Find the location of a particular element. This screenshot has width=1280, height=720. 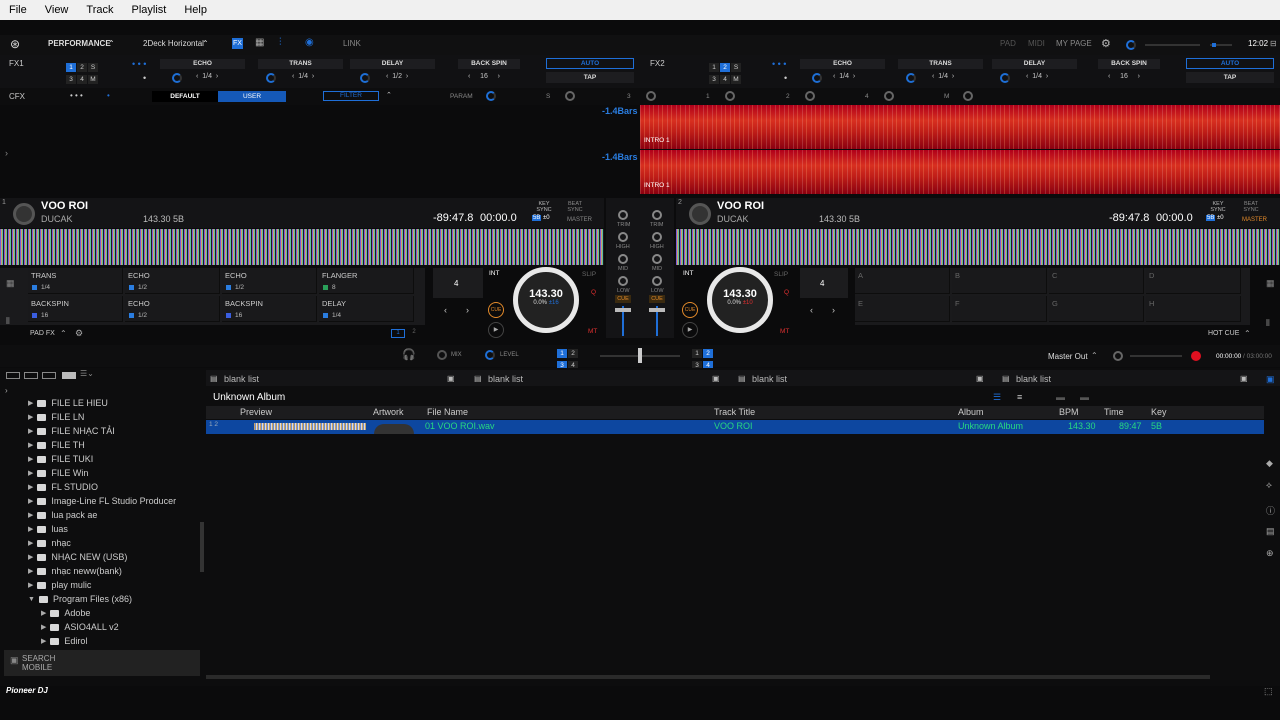

deck2-hotcue-b: B is located at coordinates (999, 281).